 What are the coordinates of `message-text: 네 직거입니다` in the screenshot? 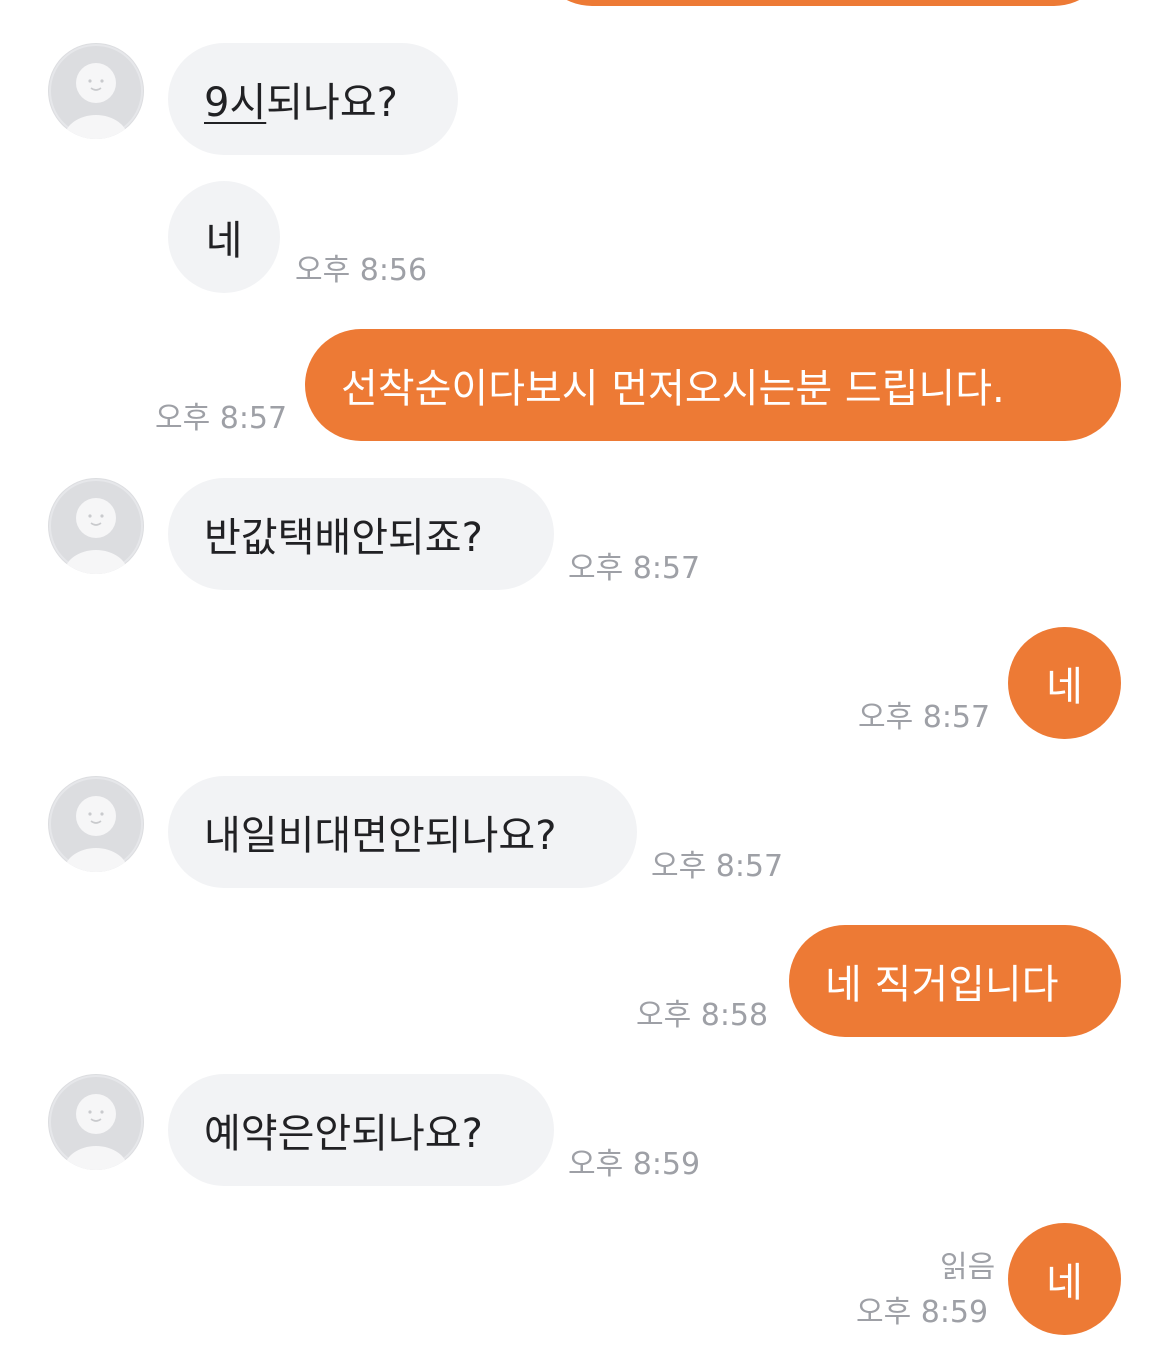 It's located at (942, 985).